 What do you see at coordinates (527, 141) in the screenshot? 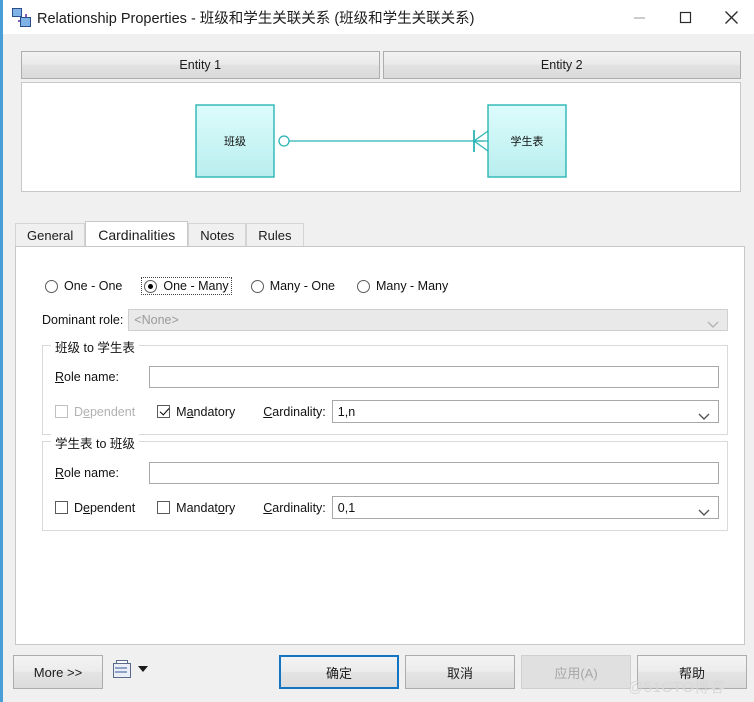
I see `right-entity-label: 学生表` at bounding box center [527, 141].